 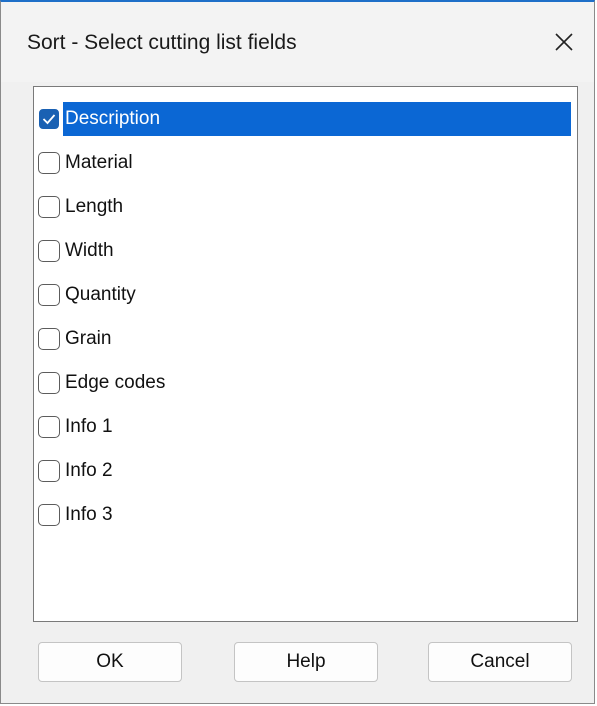 What do you see at coordinates (115, 382) in the screenshot?
I see `field-label: Edge codes` at bounding box center [115, 382].